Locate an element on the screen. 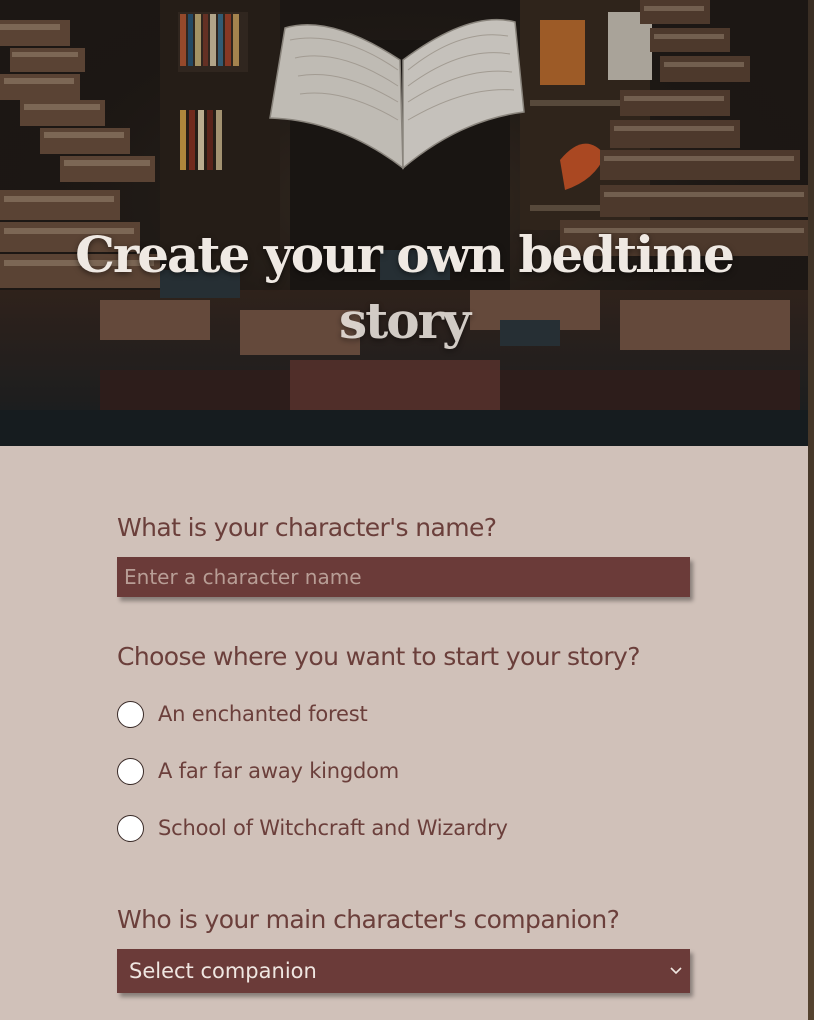 This screenshot has width=814, height=1020. radio-option-witchcraft-school: School of Witchcraft and Wizardry is located at coordinates (312, 828).